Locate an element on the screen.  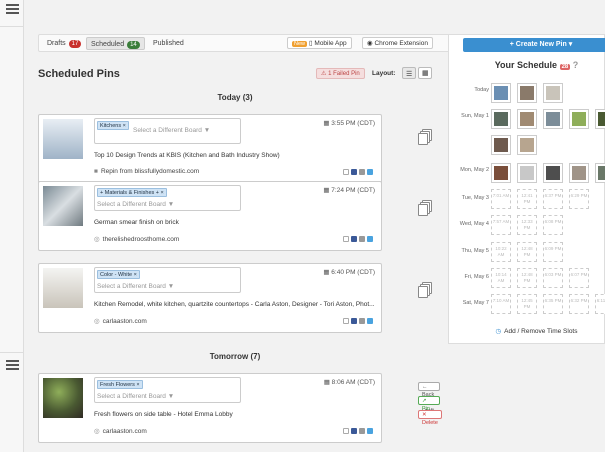
grid-icon: ▦ is located at coordinates (425, 73).